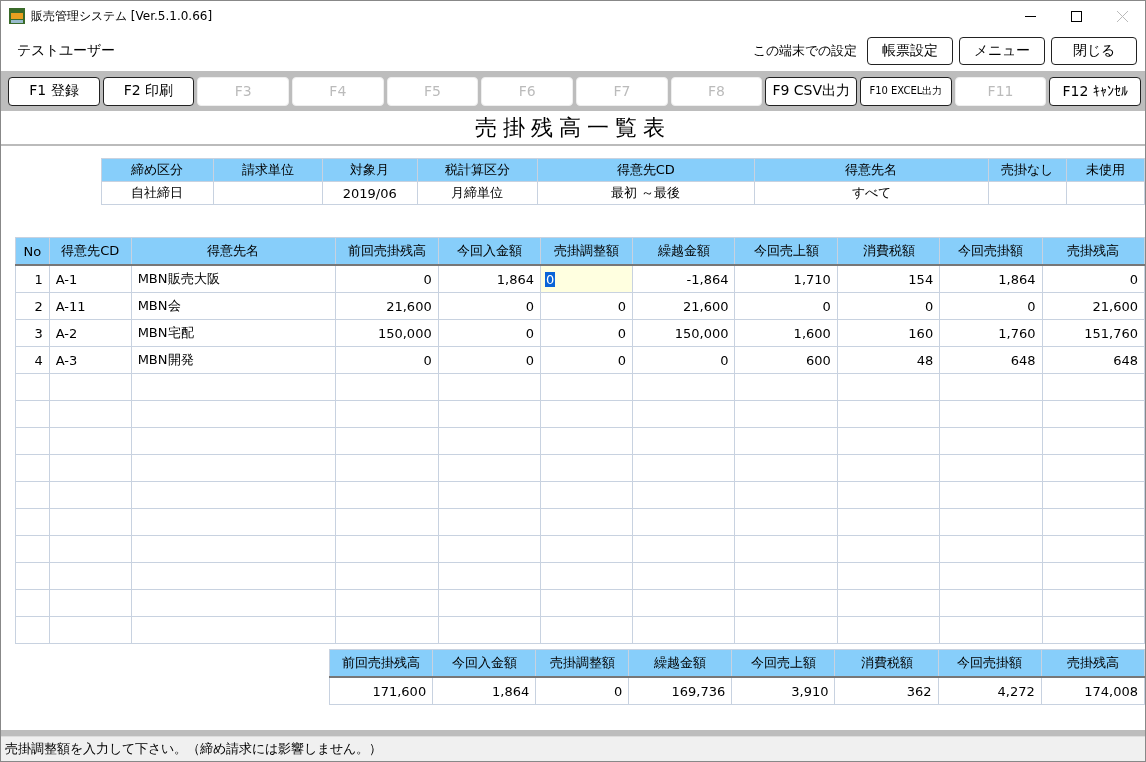  I want to click on total-cell: 174,008, so click(1093, 691).